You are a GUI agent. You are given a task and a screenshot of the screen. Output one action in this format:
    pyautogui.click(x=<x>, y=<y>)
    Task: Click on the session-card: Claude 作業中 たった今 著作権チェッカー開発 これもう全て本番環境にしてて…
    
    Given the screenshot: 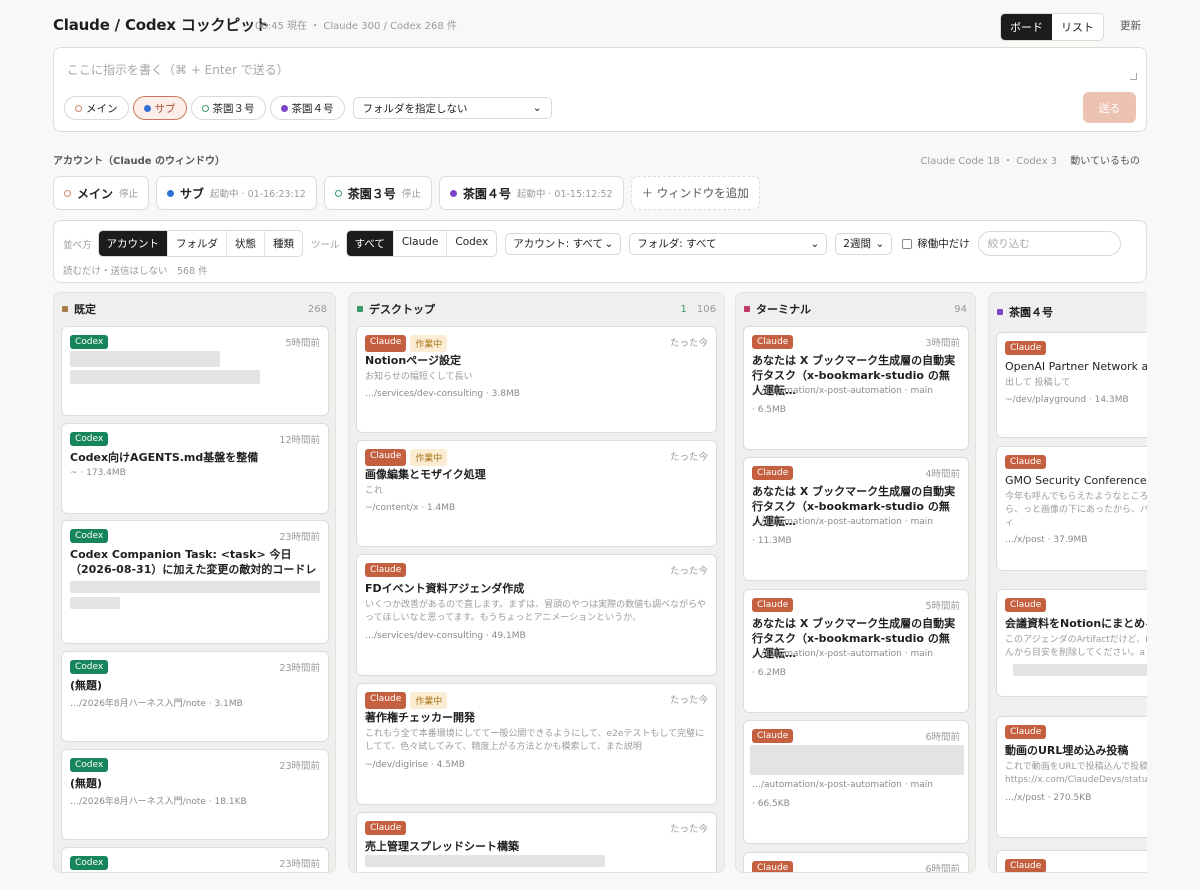 What is the action you would take?
    pyautogui.click(x=536, y=744)
    